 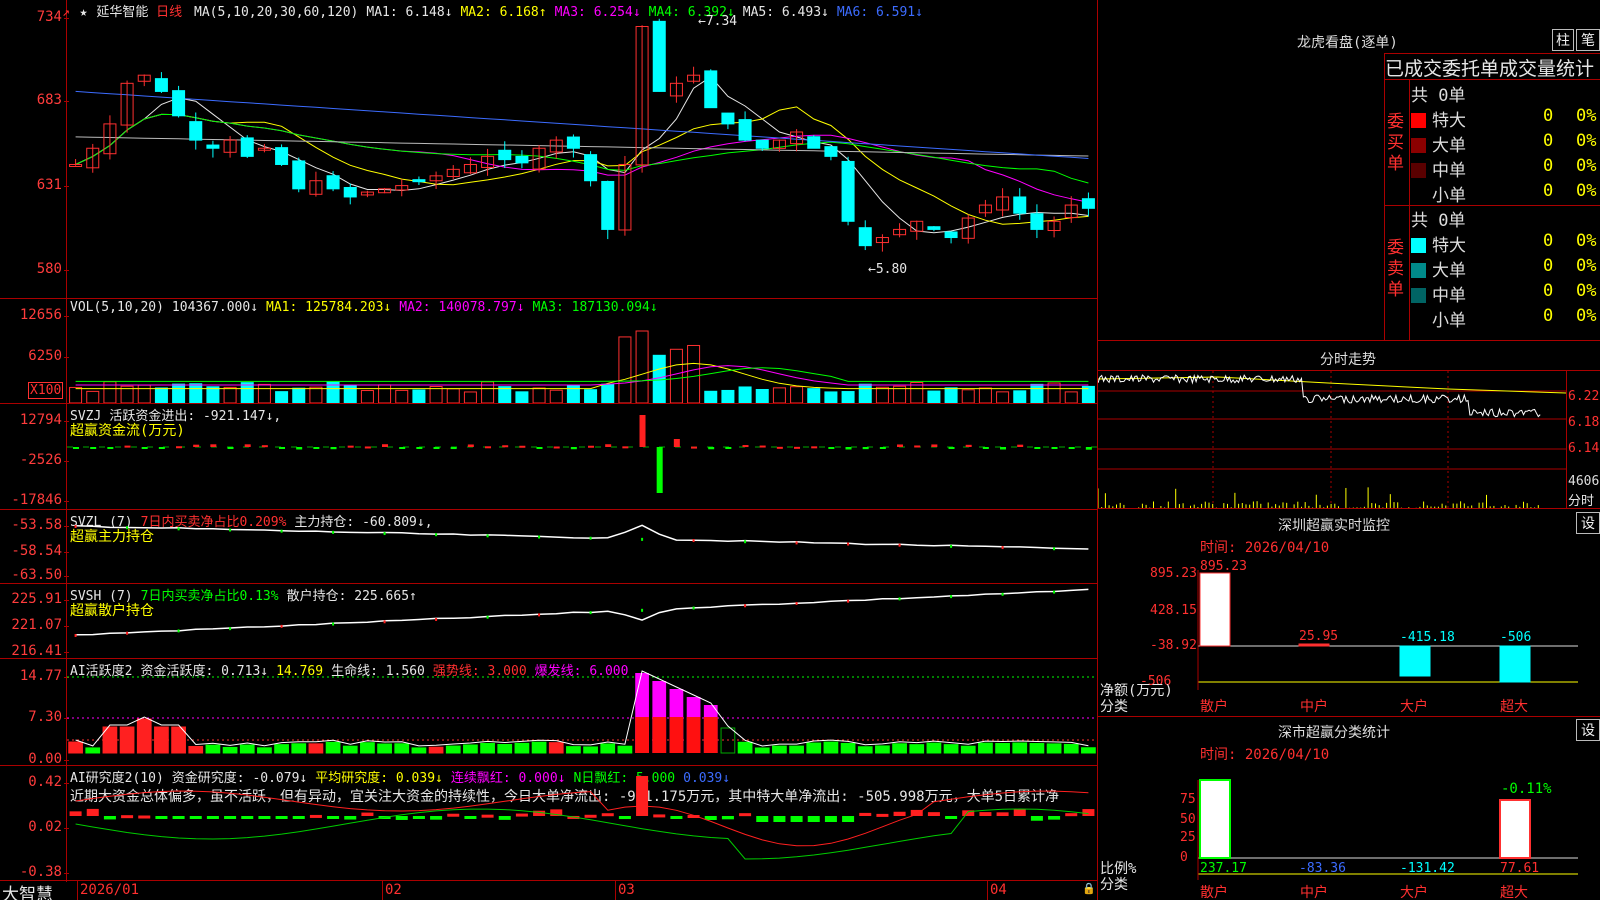 What do you see at coordinates (582, 457) in the screenshot?
I see `fund-flow-chart` at bounding box center [582, 457].